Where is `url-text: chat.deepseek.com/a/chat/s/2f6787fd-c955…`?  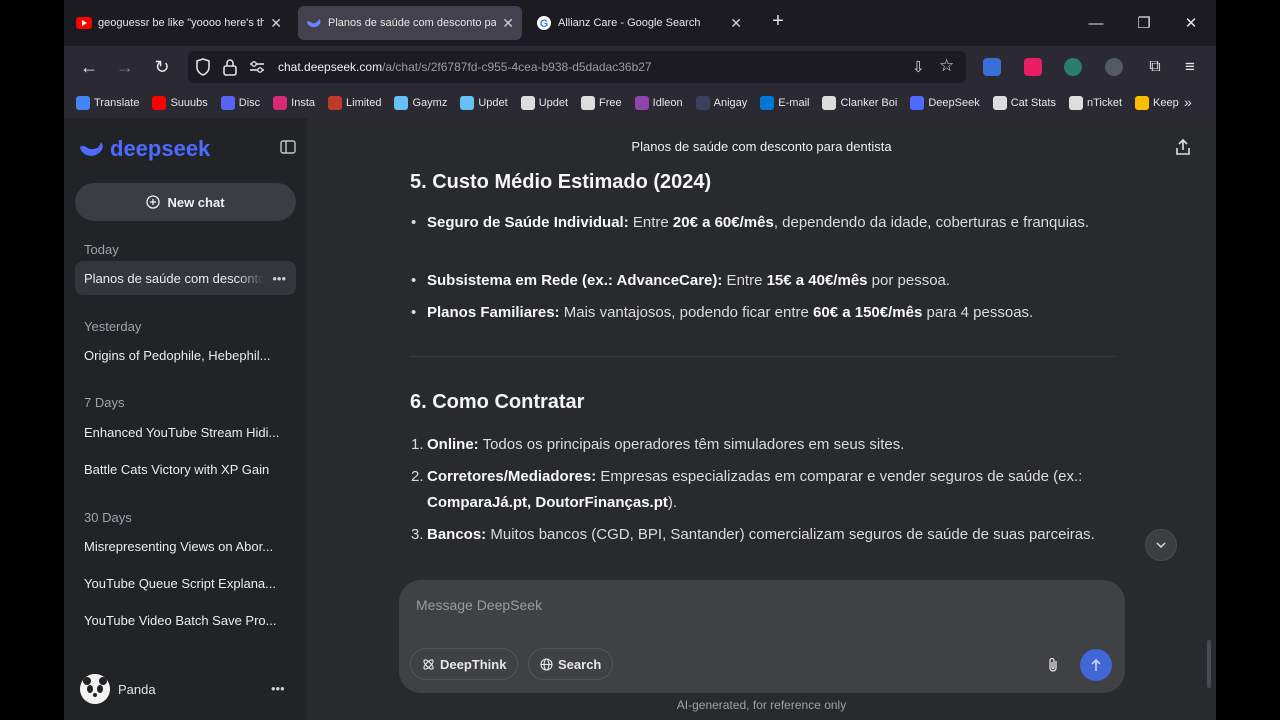 url-text: chat.deepseek.com/a/chat/s/2f6787fd-c955… is located at coordinates (465, 67).